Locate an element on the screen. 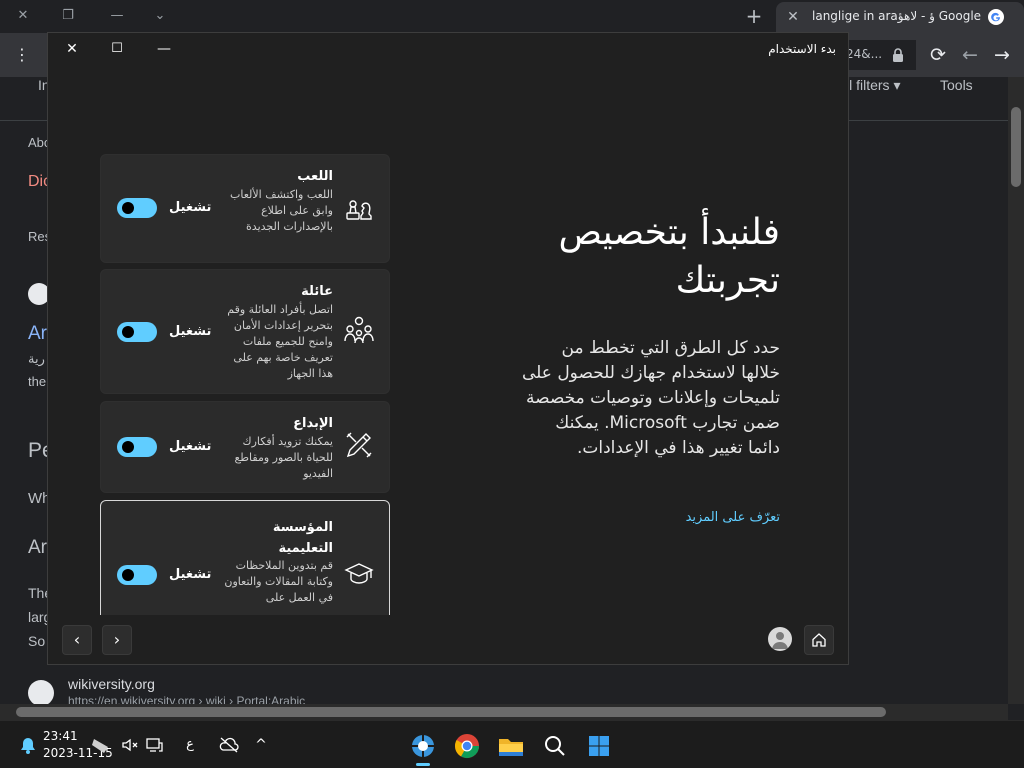 The height and width of the screenshot is (768, 1024). tab-close-icon: ✕ is located at coordinates (793, 17).